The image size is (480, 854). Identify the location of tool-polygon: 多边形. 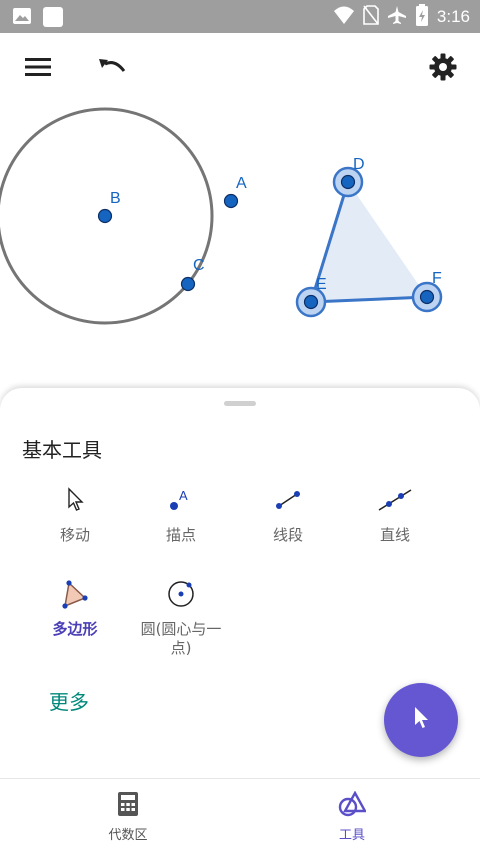
(75, 607).